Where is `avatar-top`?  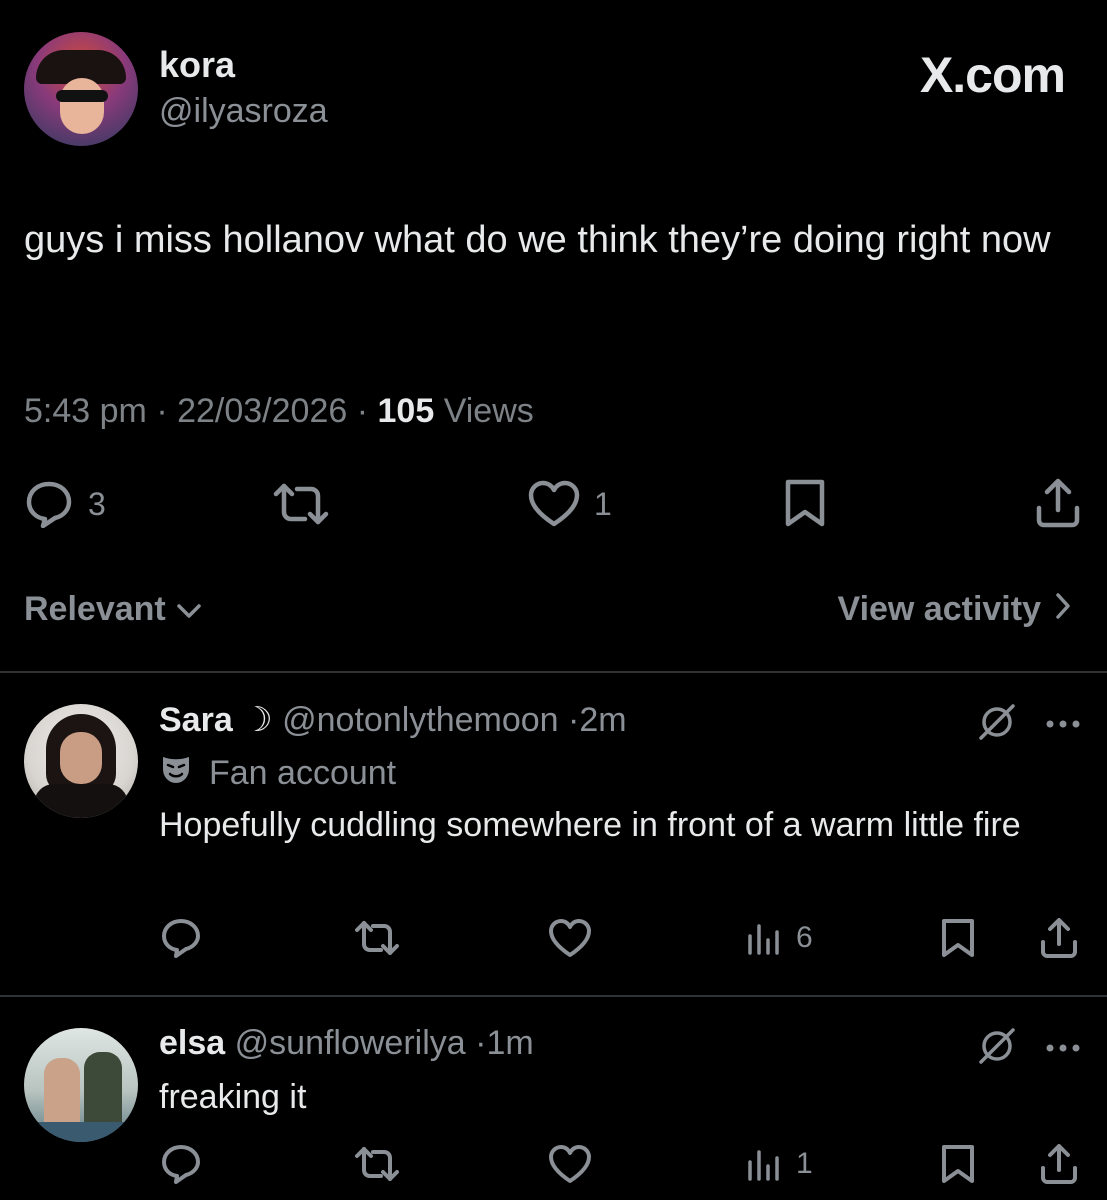
avatar-top is located at coordinates (81, 801).